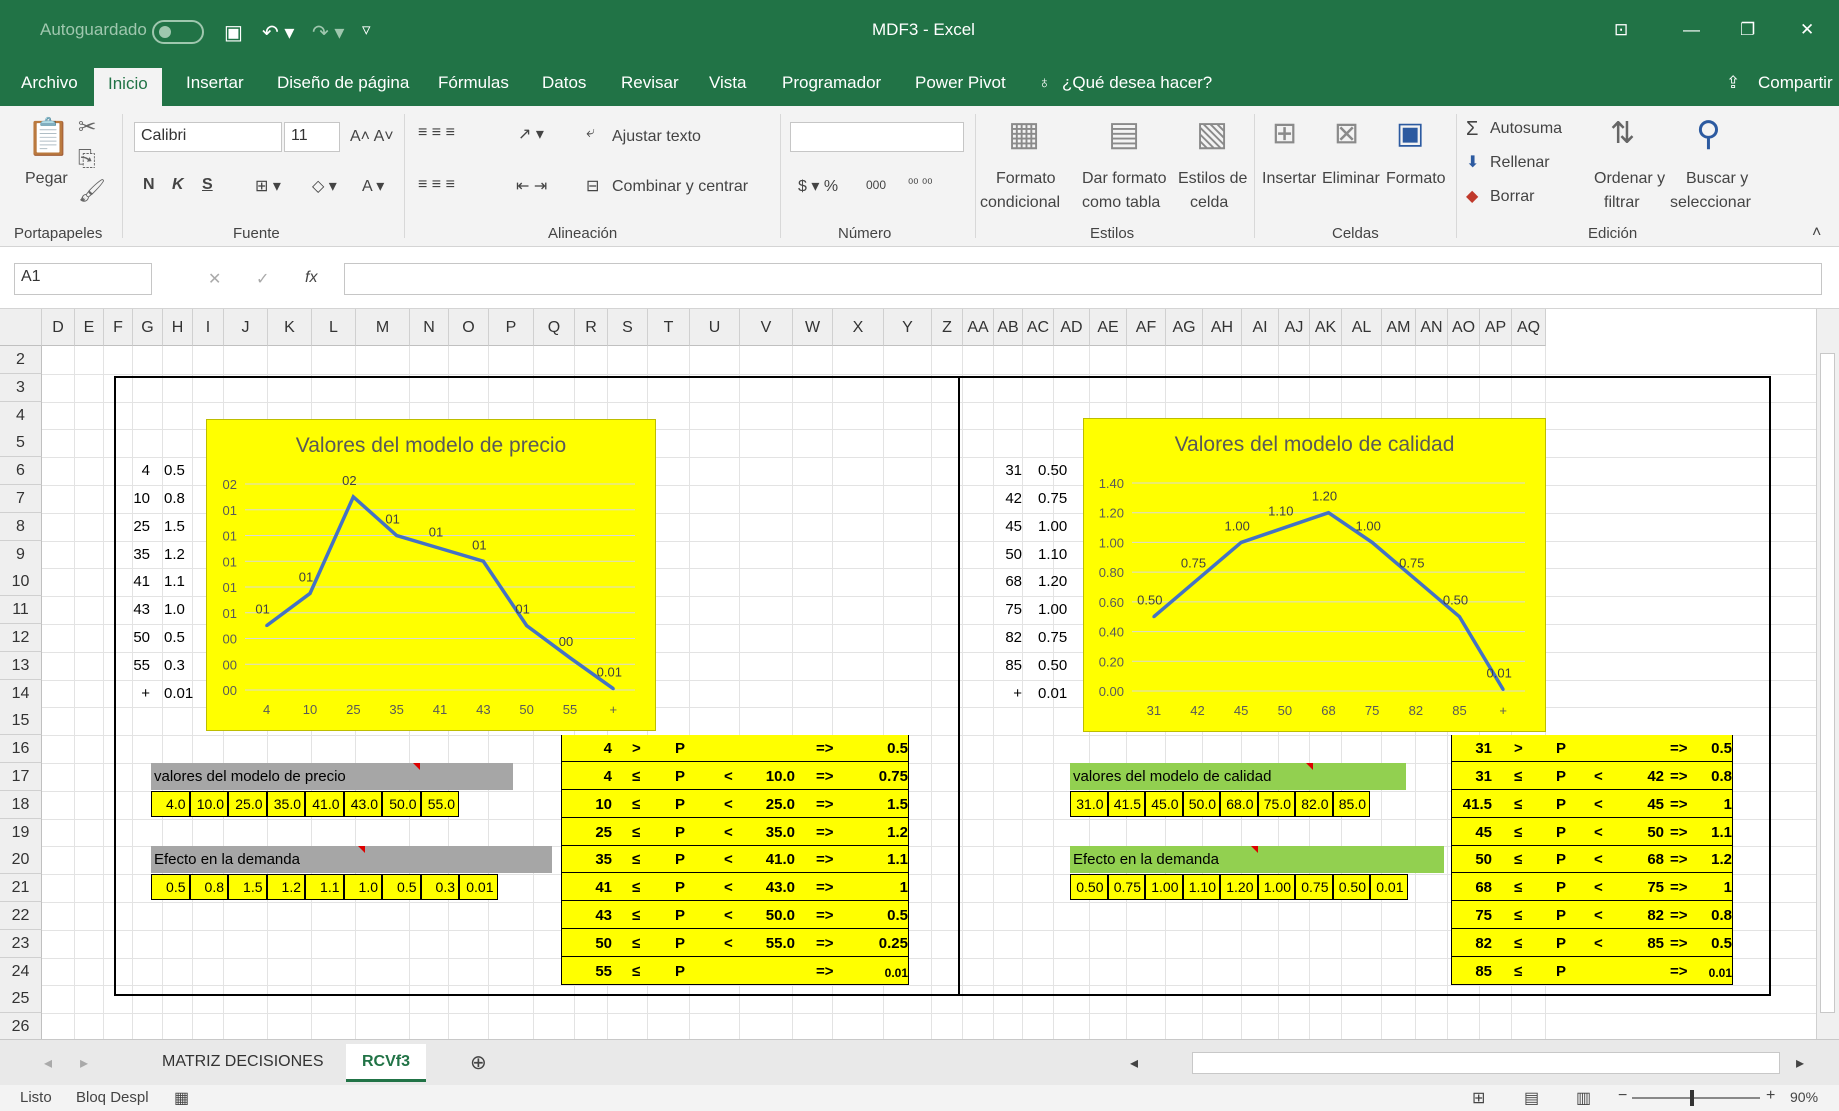 This screenshot has height=1111, width=1839. I want to click on row-header: 24, so click(21, 971).